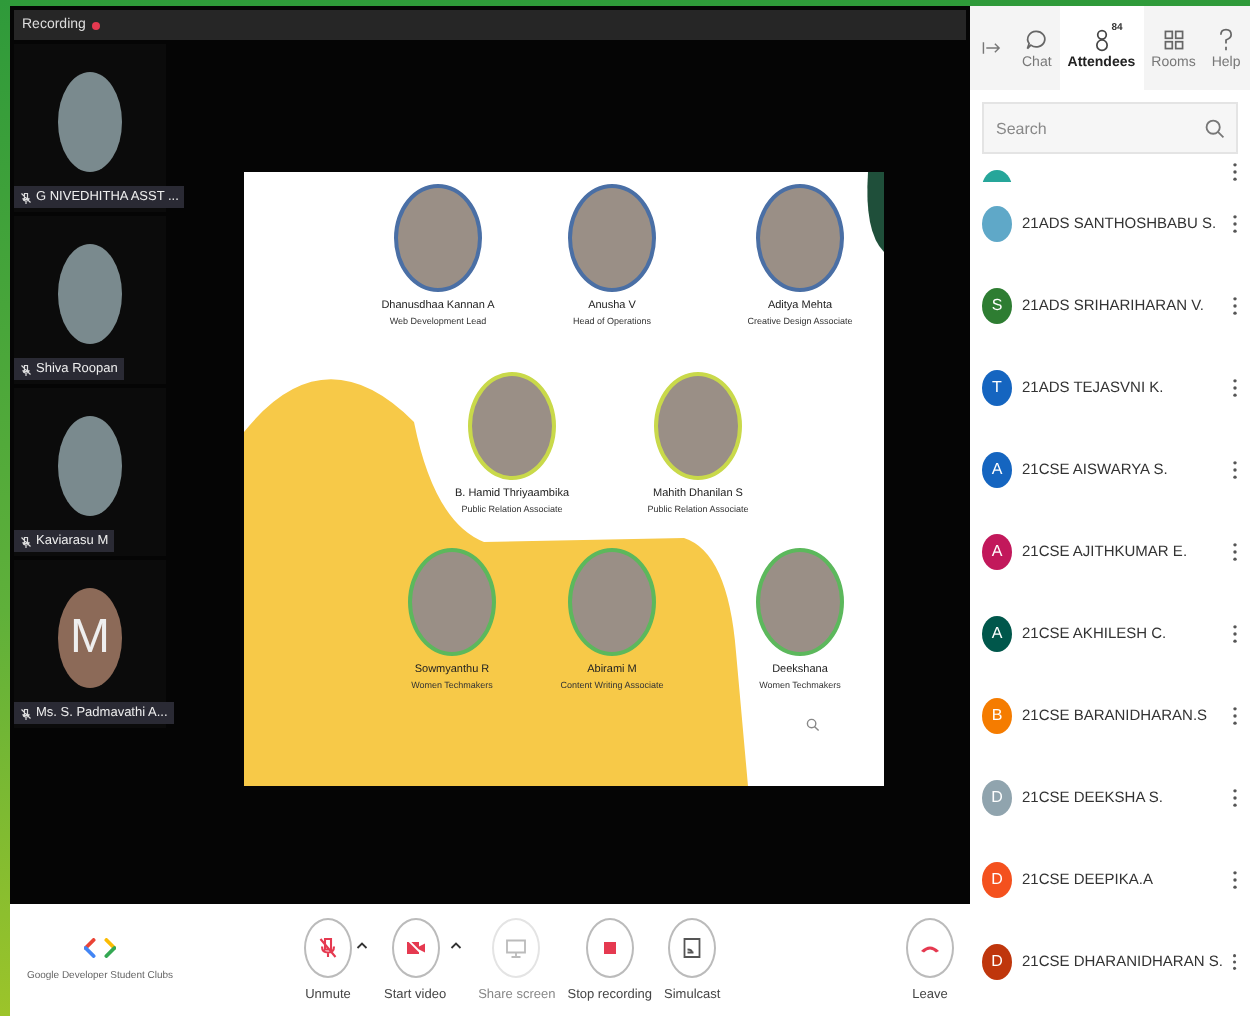  I want to click on cast-icon, so click(692, 948).